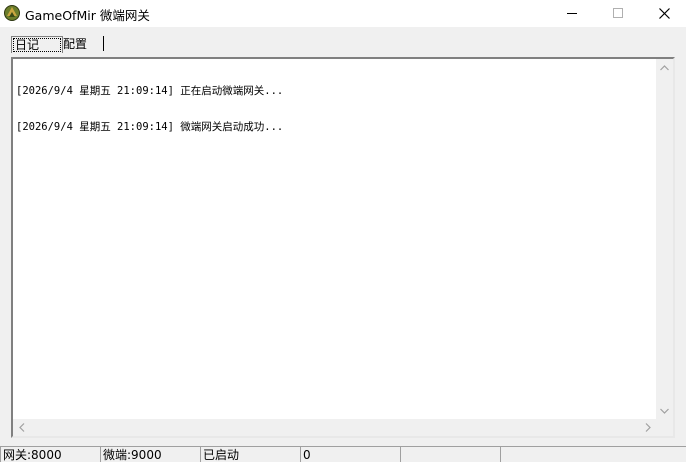  I want to click on minimize-icon, so click(571, 13).